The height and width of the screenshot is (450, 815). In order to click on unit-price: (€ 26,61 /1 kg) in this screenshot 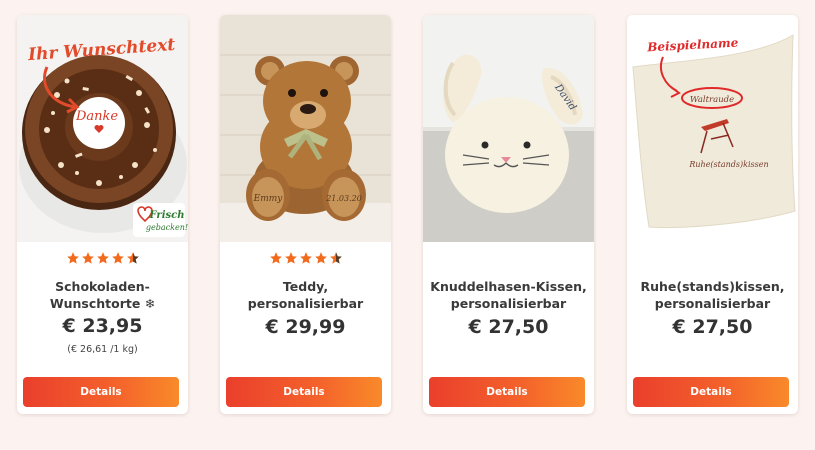, I will do `click(102, 349)`.